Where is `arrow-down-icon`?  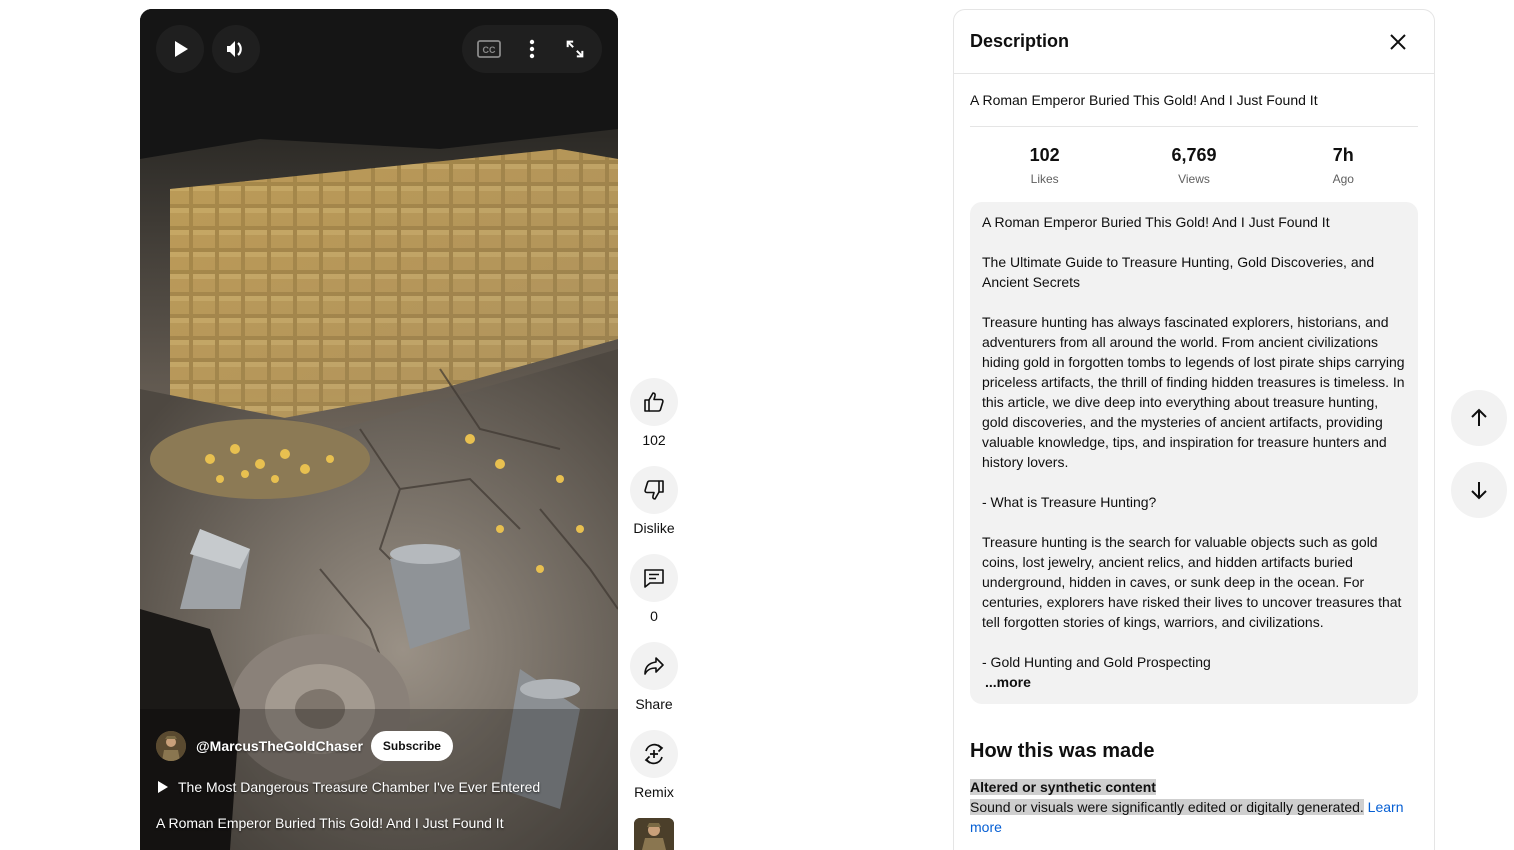
arrow-down-icon is located at coordinates (1479, 491).